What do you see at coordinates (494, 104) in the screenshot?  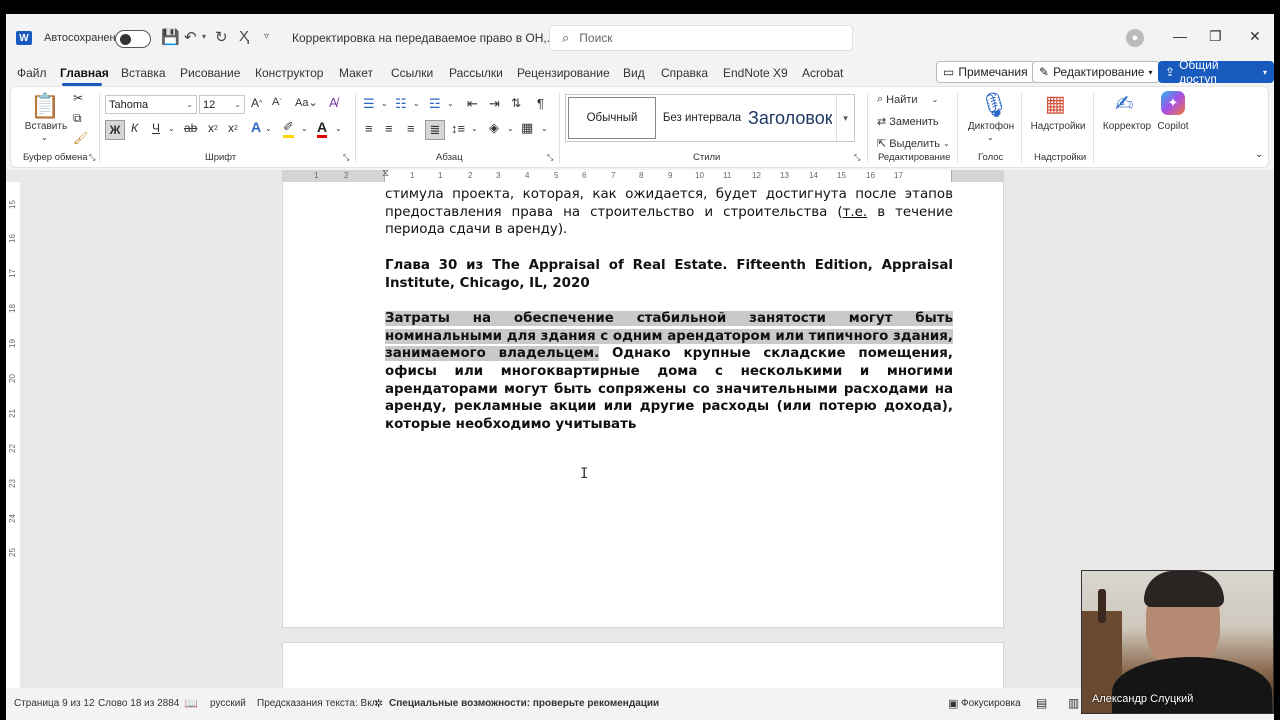 I see `increase-indent-icon: ⇥` at bounding box center [494, 104].